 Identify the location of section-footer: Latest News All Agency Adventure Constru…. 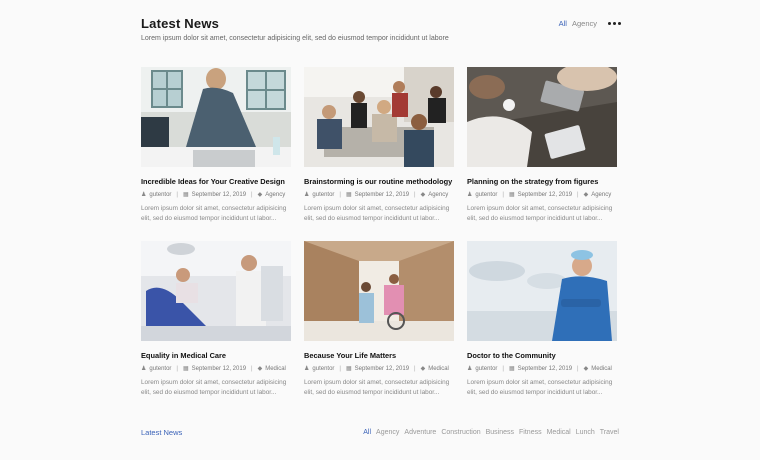
(380, 432).